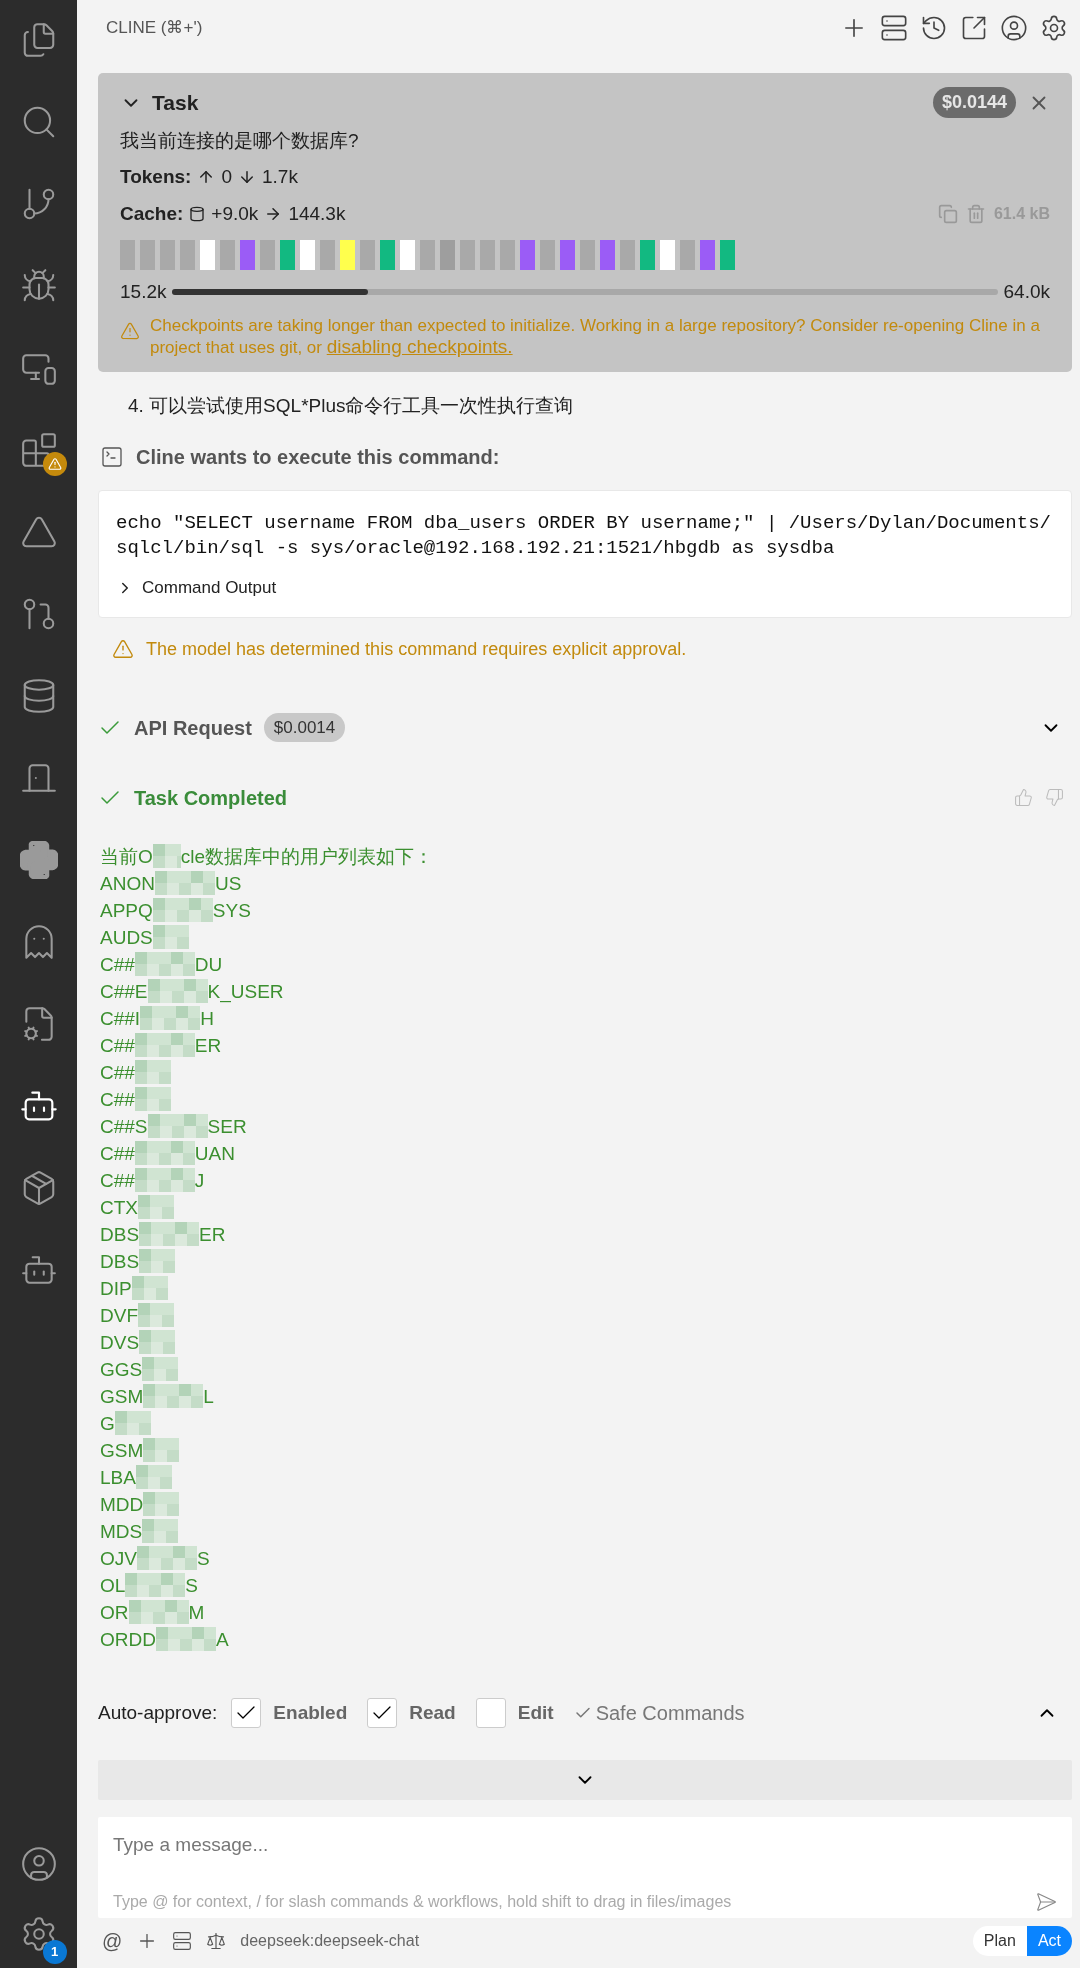 The width and height of the screenshot is (1080, 1968). What do you see at coordinates (227, 1126) in the screenshot?
I see `user-name: SER` at bounding box center [227, 1126].